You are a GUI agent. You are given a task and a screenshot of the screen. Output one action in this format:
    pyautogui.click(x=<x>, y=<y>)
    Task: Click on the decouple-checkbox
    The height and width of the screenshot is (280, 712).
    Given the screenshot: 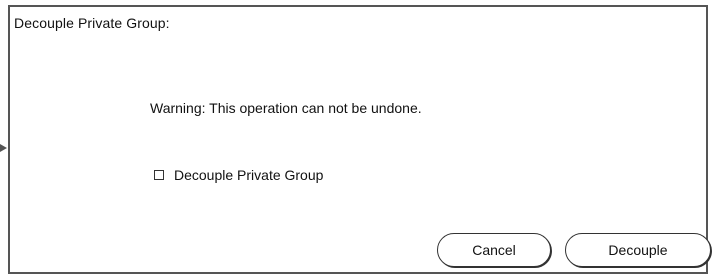 What is the action you would take?
    pyautogui.click(x=159, y=175)
    